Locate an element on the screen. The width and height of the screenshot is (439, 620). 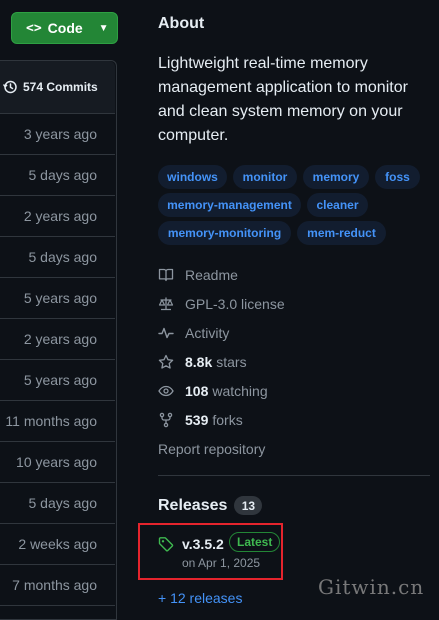
more-releases-link: + 12 releases is located at coordinates (200, 598).